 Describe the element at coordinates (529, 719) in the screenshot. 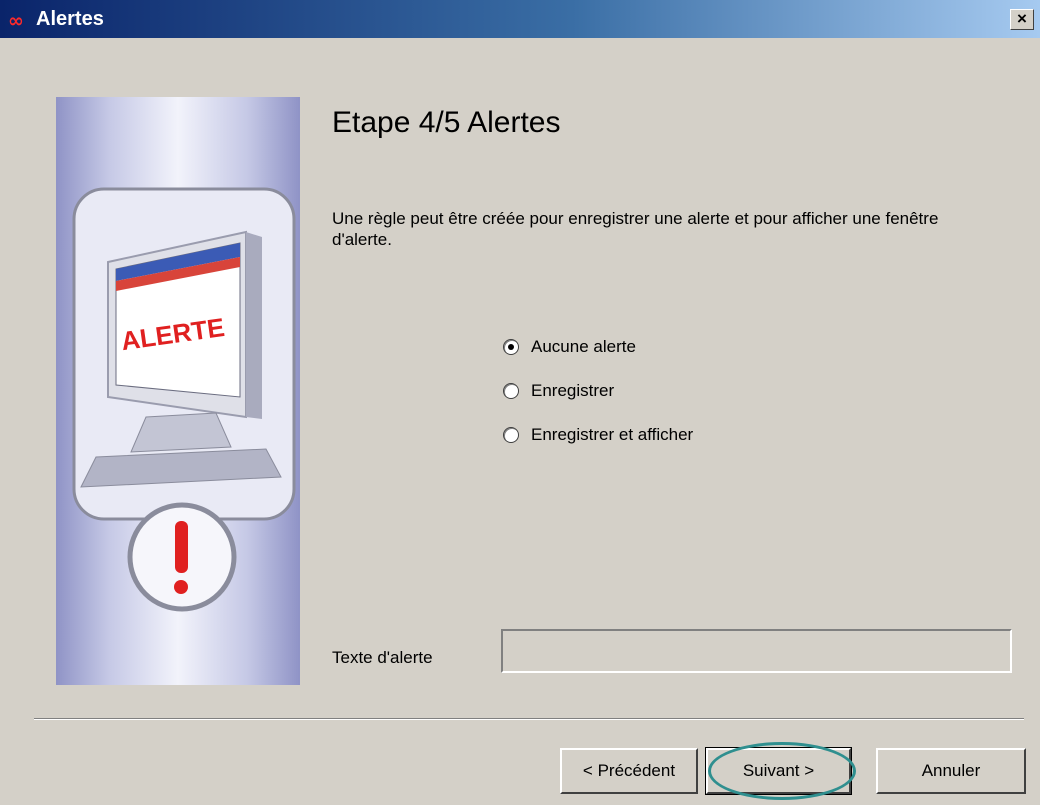

I see `footer-divider` at that location.